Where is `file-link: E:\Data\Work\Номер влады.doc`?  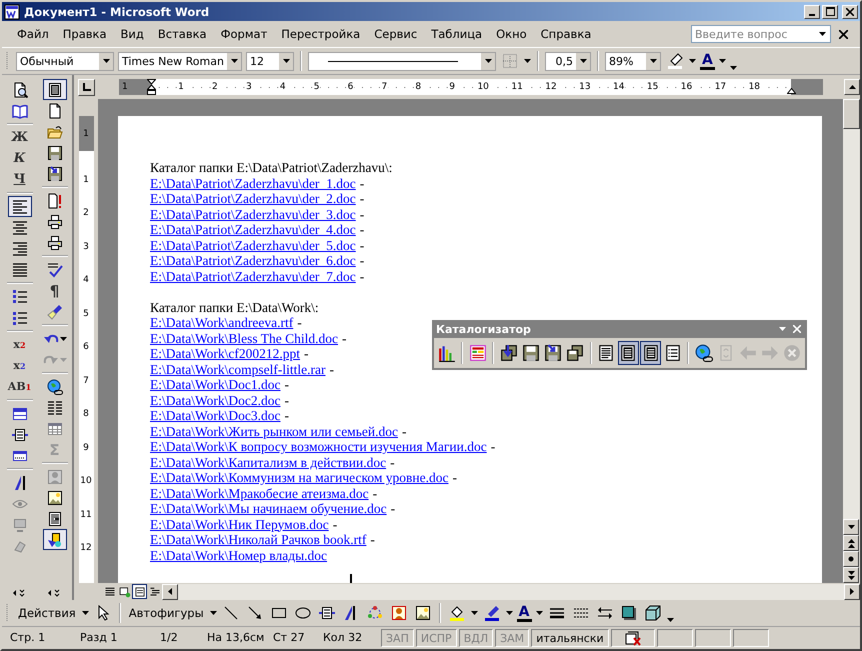 file-link: E:\Data\Work\Номер влады.doc is located at coordinates (239, 555).